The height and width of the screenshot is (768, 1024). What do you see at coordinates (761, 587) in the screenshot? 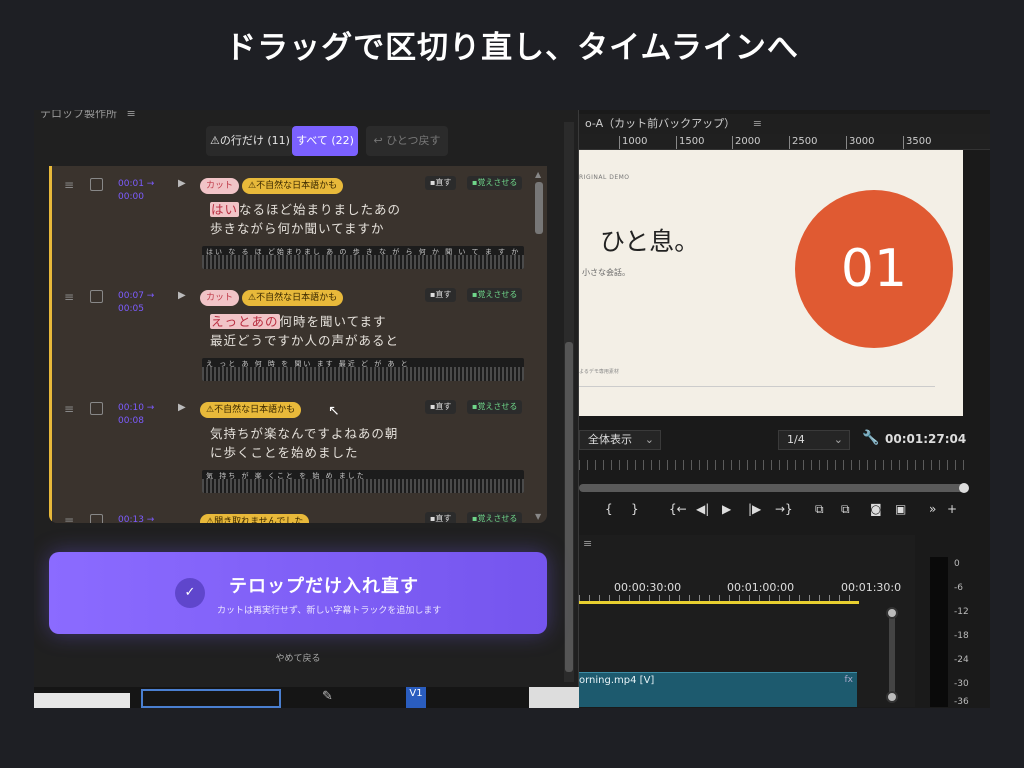
I see `timeline-time-label: 00:01:00:00` at bounding box center [761, 587].